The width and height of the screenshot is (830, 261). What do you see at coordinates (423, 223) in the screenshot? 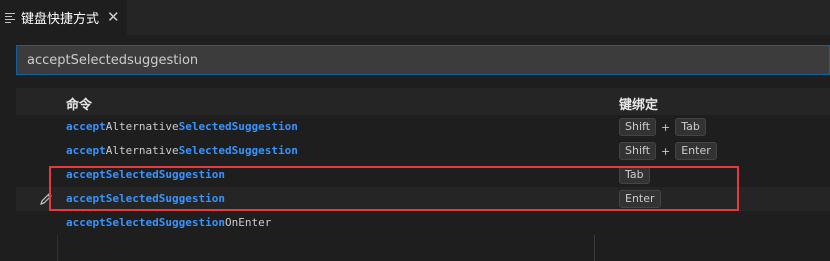
I see `table-row: acceptSelectedSuggestionOnEnter` at bounding box center [423, 223].